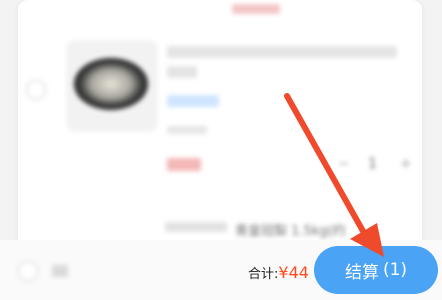 This screenshot has height=300, width=442. What do you see at coordinates (60, 271) in the screenshot?
I see `select-all-label` at bounding box center [60, 271].